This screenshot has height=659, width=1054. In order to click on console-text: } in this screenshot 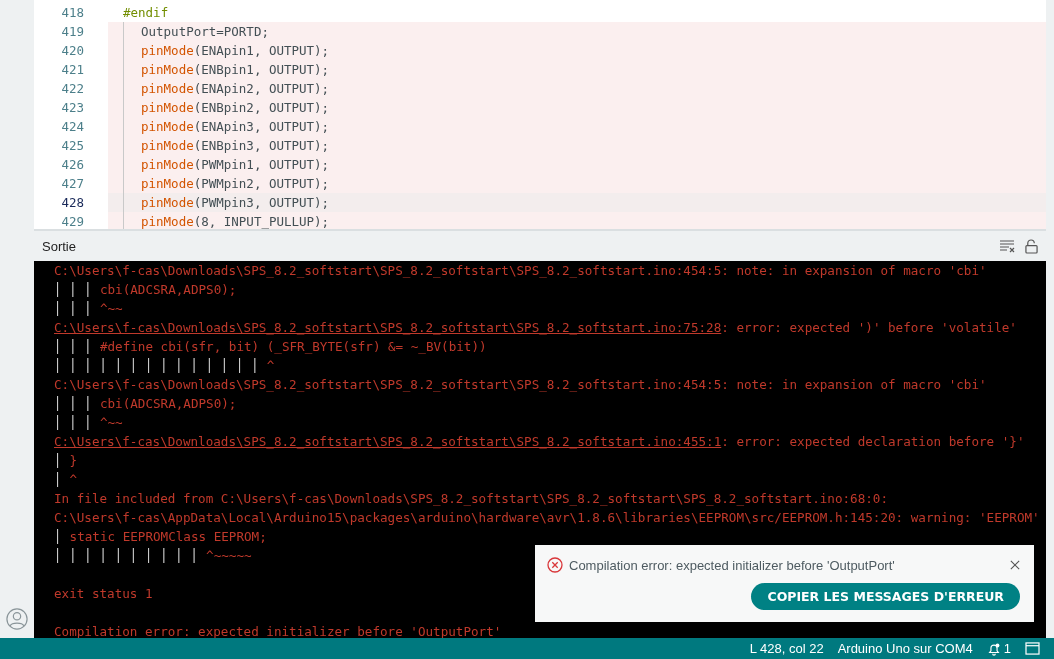, I will do `click(73, 460)`.